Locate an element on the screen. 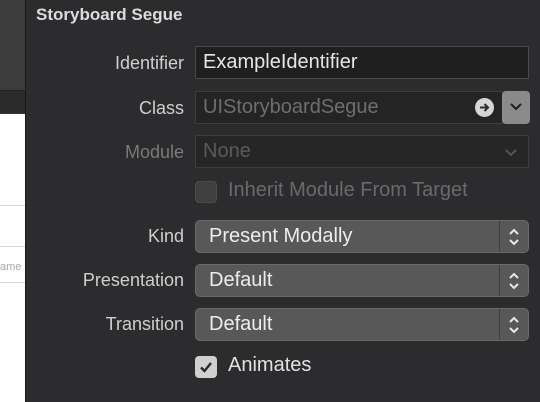 This screenshot has height=402, width=540. class-dropdown-button is located at coordinates (516, 107).